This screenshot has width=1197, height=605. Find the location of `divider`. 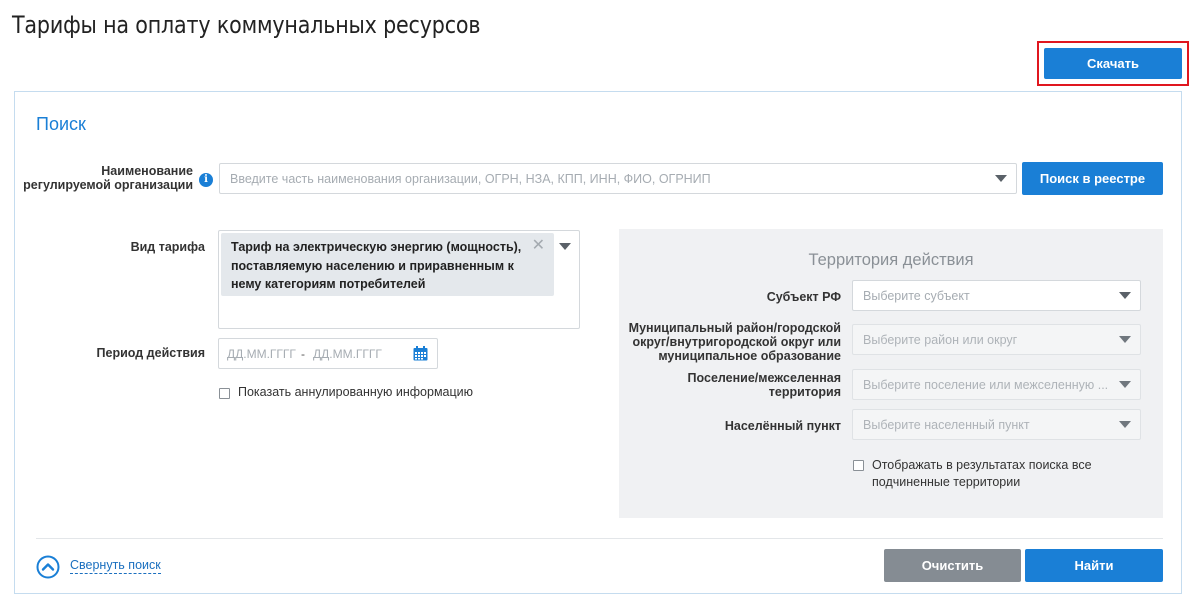

divider is located at coordinates (599, 538).